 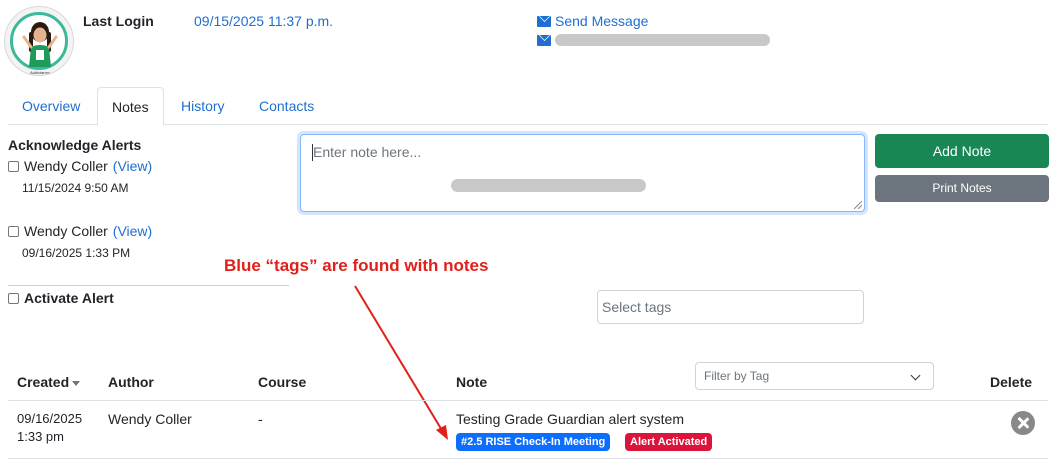 I want to click on last-login-label: Last Login, so click(x=118, y=21).